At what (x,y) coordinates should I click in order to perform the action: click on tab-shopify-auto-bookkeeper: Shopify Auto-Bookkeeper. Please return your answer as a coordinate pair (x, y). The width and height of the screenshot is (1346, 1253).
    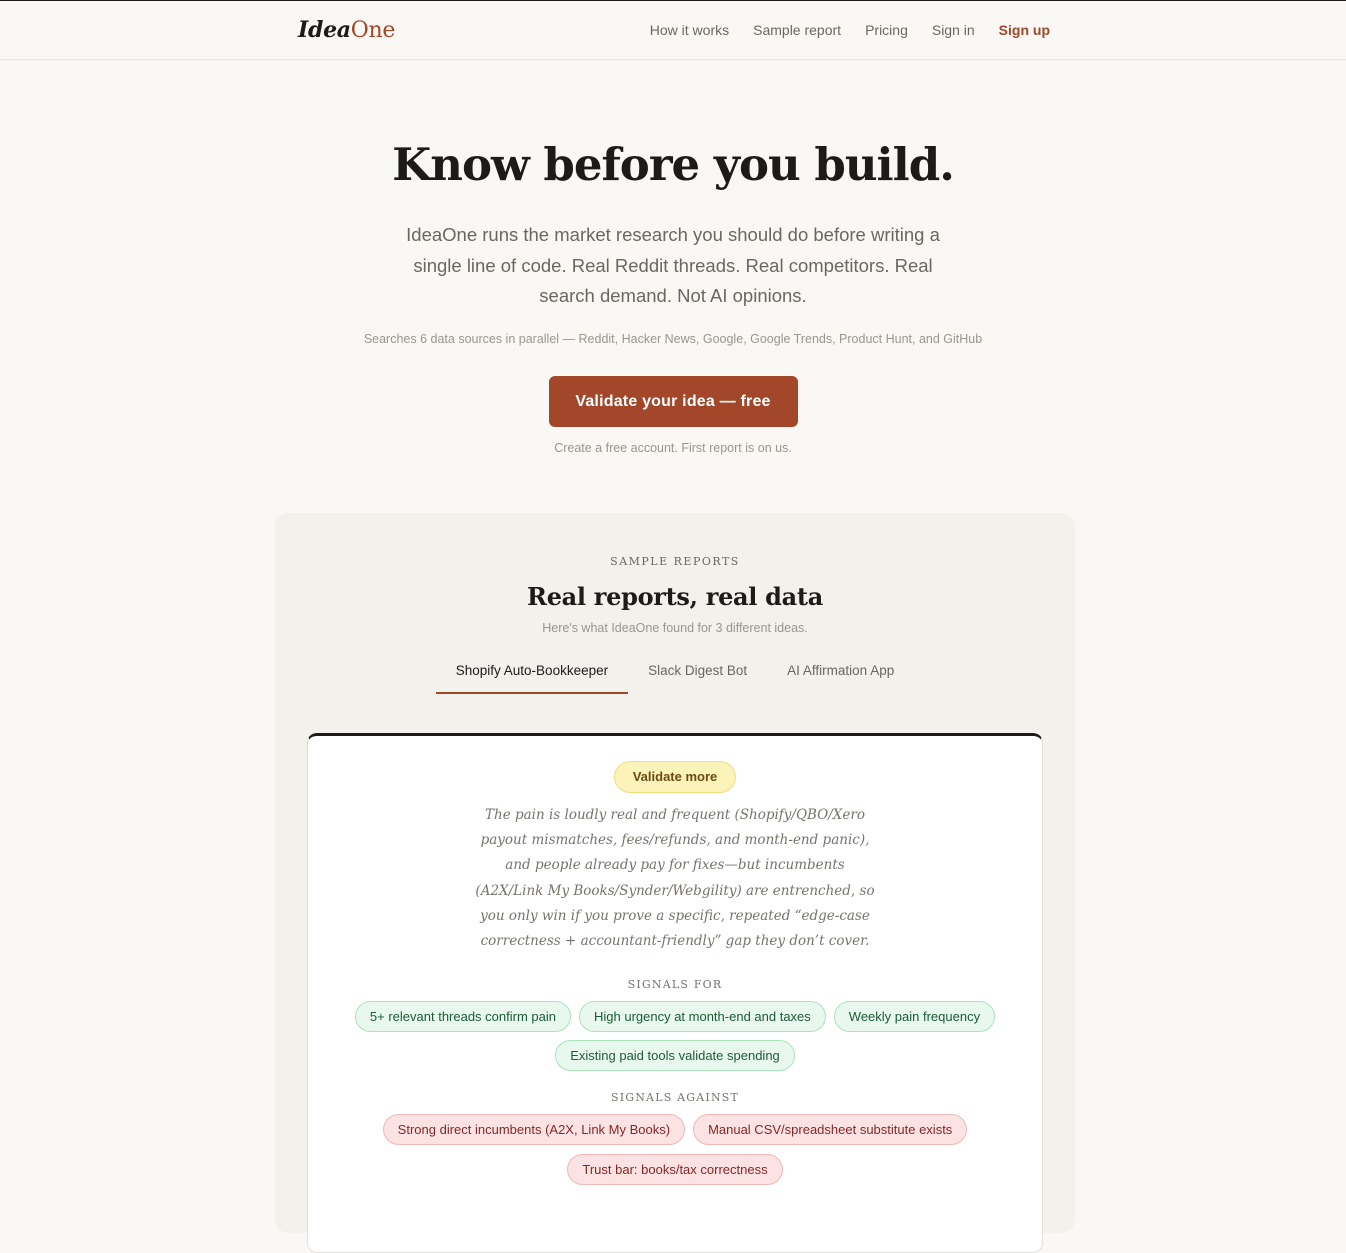
    Looking at the image, I should click on (532, 678).